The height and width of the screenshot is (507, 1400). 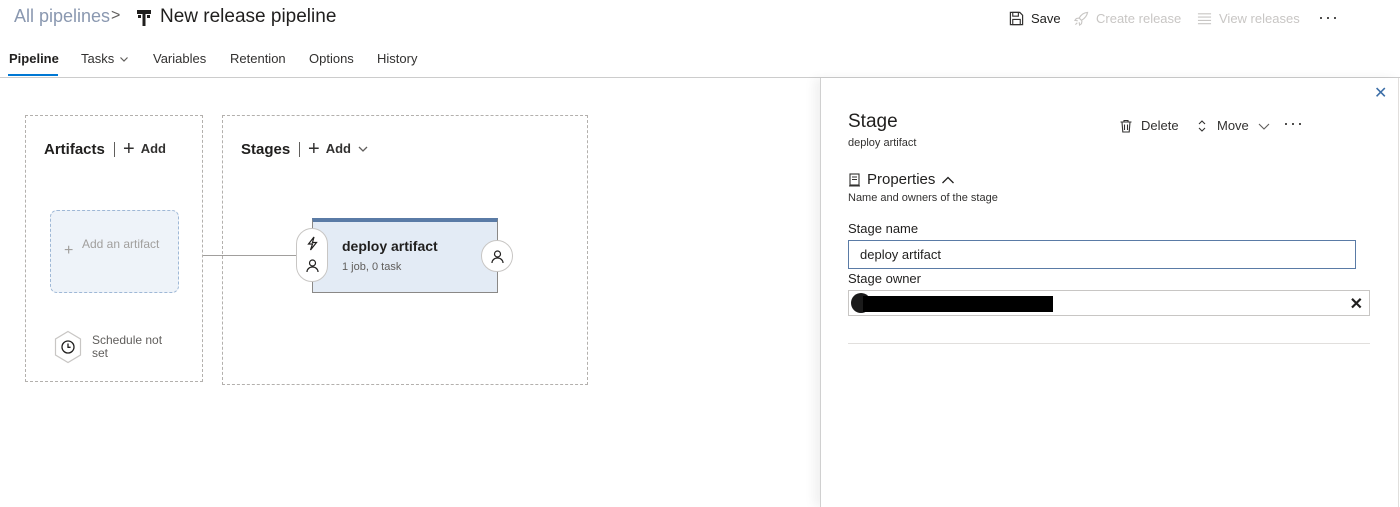 I want to click on panel-more-button: ···, so click(x=1293, y=123).